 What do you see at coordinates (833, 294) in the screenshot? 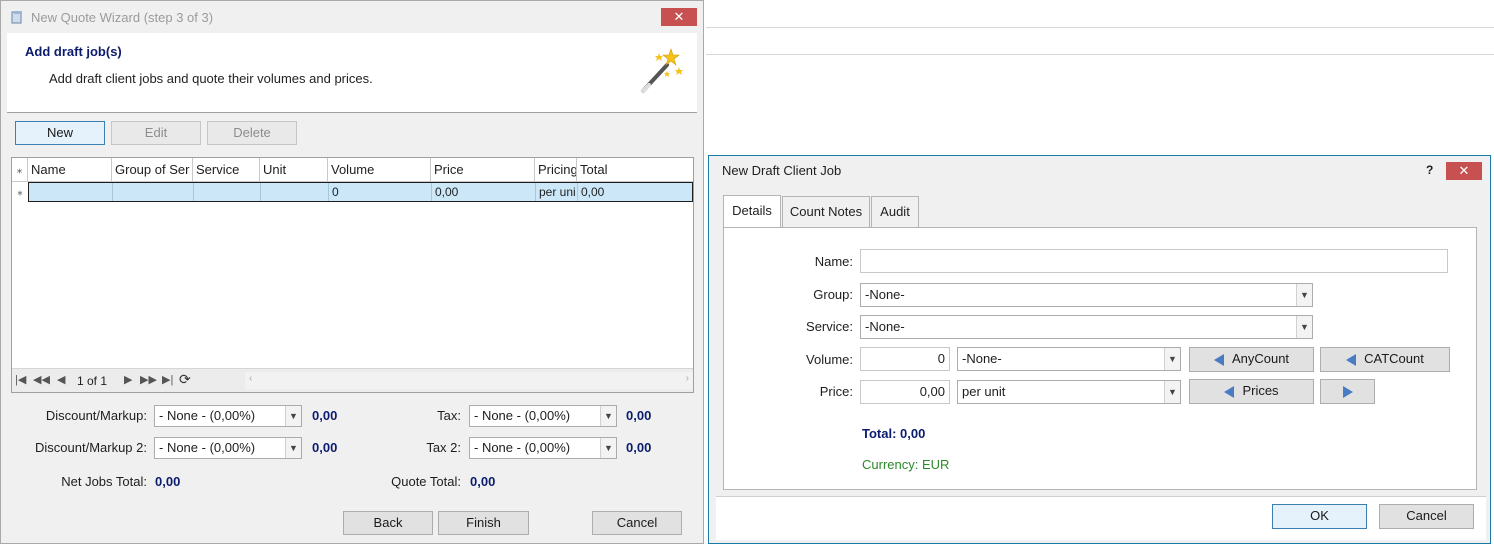
I see `group-label: Group:` at bounding box center [833, 294].